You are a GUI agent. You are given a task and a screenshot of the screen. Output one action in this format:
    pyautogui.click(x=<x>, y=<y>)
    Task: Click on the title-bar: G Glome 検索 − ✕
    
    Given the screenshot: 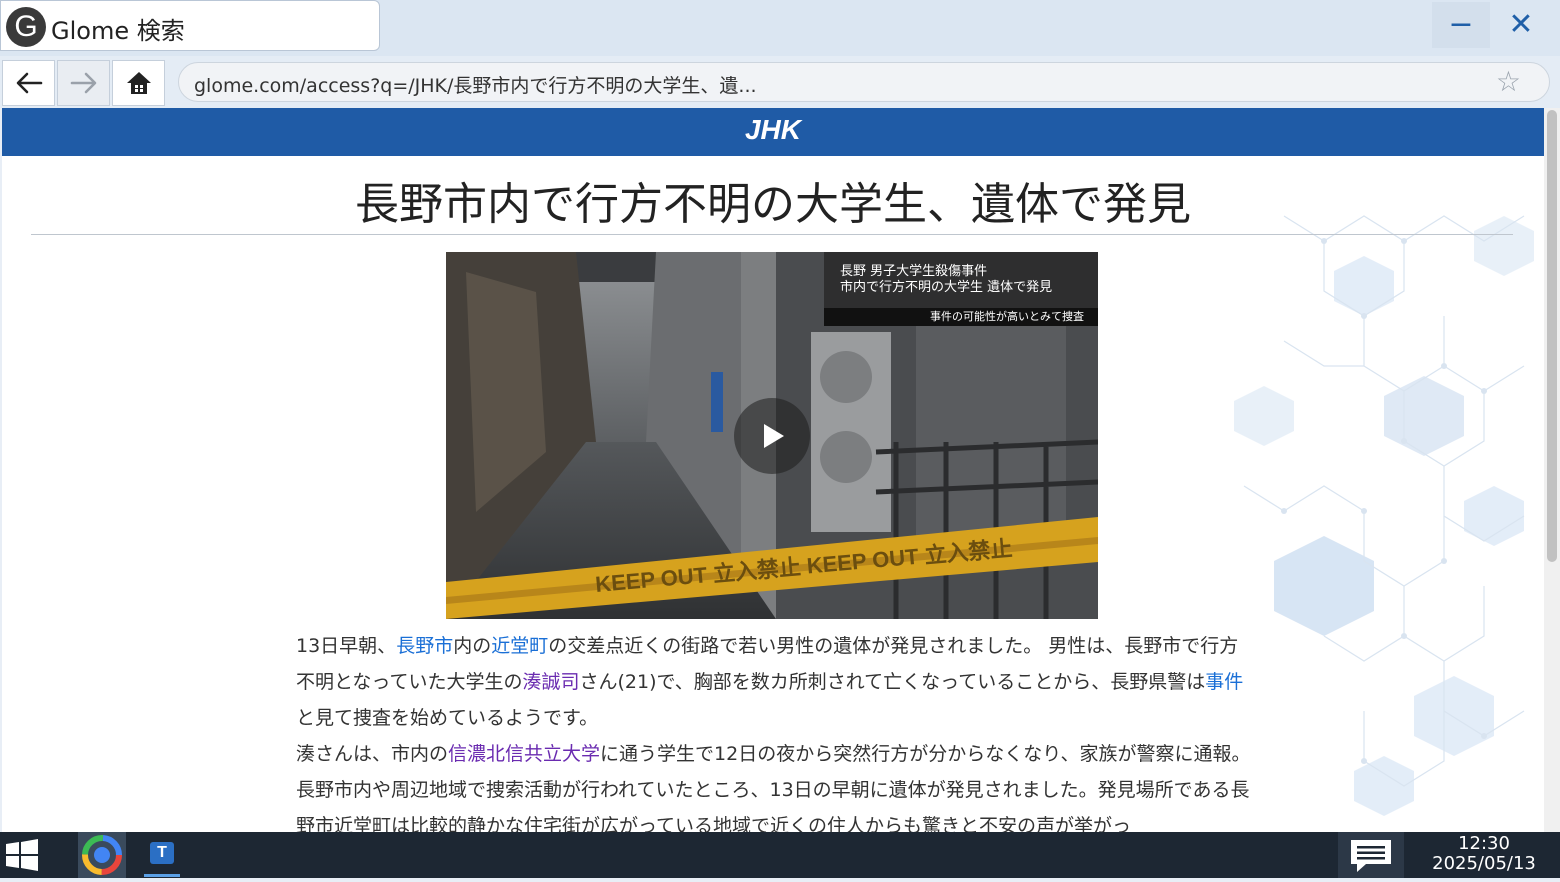 What is the action you would take?
    pyautogui.click(x=780, y=28)
    